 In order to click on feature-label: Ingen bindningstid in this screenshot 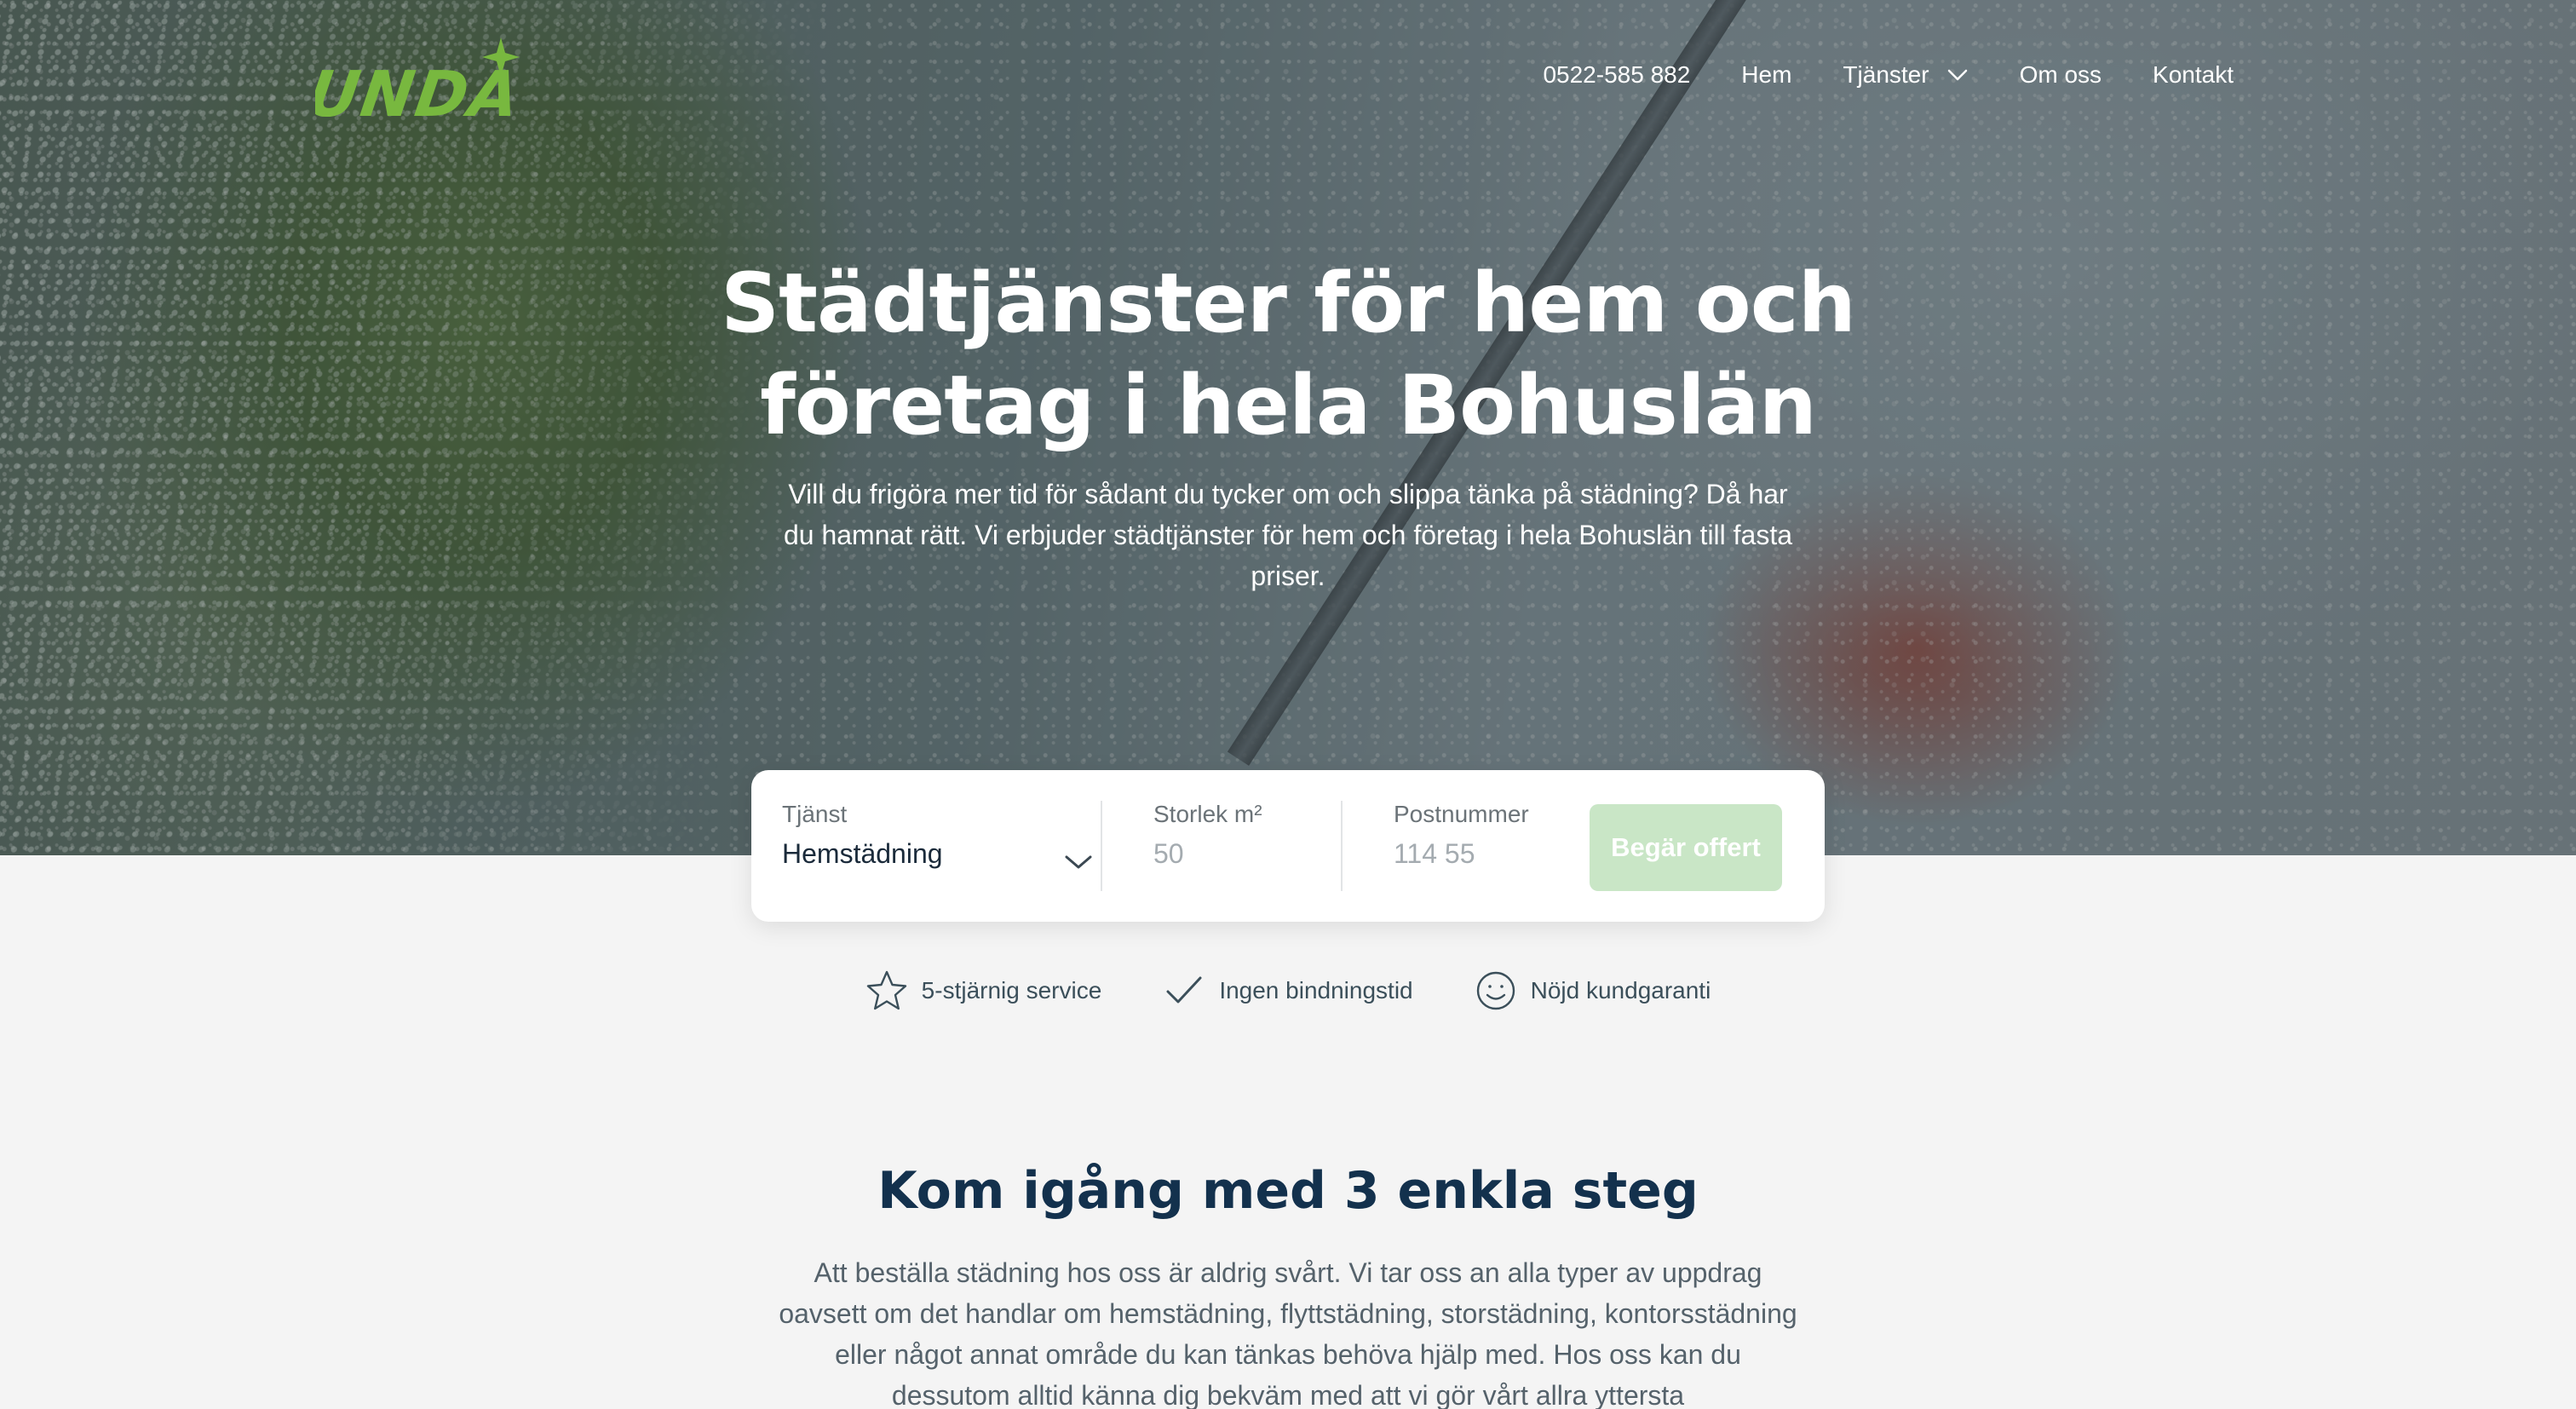, I will do `click(1316, 990)`.